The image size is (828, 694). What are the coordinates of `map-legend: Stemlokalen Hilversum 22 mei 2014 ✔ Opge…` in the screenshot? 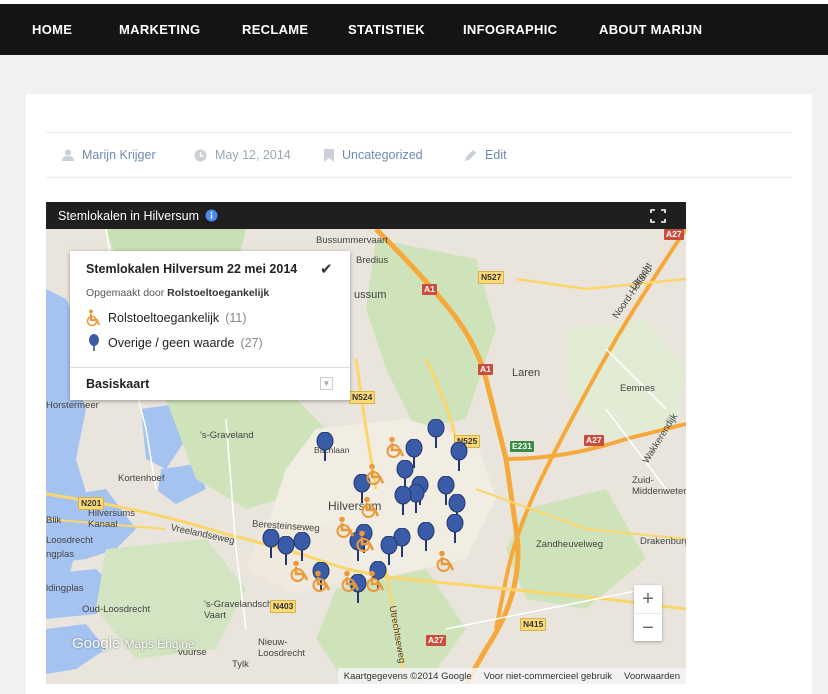 It's located at (210, 325).